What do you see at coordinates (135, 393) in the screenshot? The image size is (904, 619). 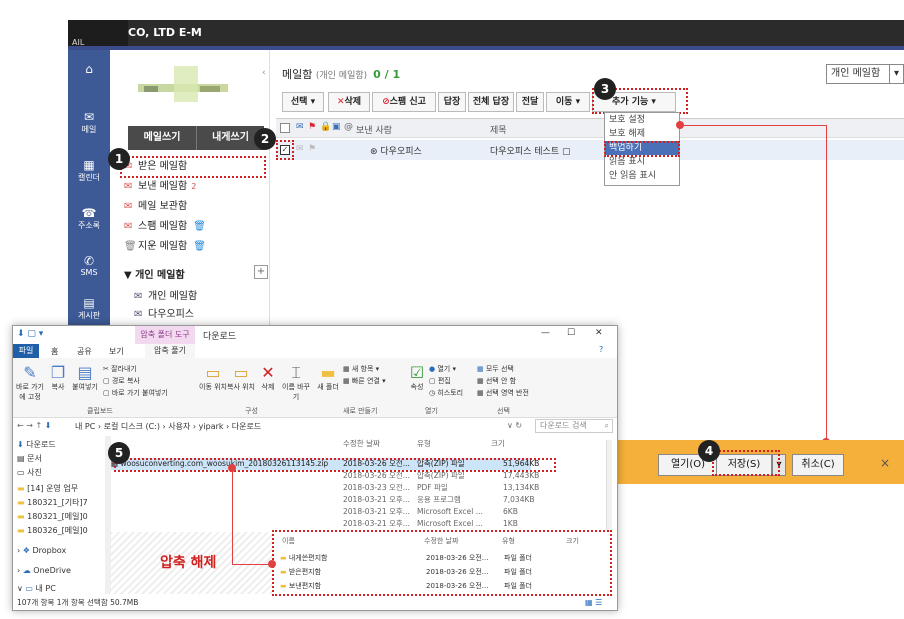 I see `paste-shortcut-button: ▢ 바로 가기 붙여넣기` at bounding box center [135, 393].